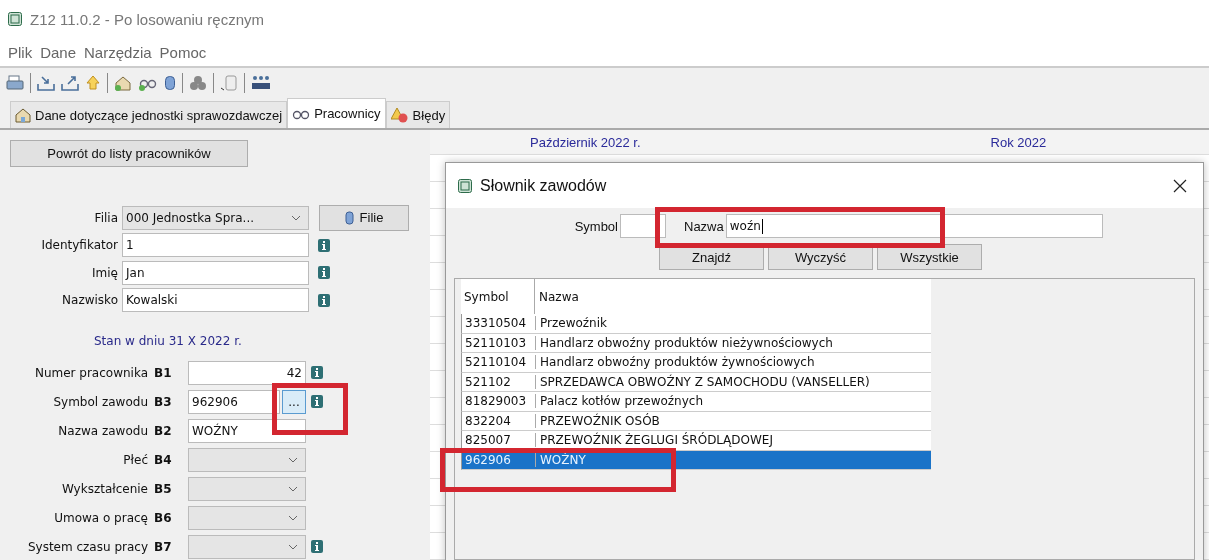 The width and height of the screenshot is (1209, 560). I want to click on field-label: System czasu pracy, so click(87, 546).